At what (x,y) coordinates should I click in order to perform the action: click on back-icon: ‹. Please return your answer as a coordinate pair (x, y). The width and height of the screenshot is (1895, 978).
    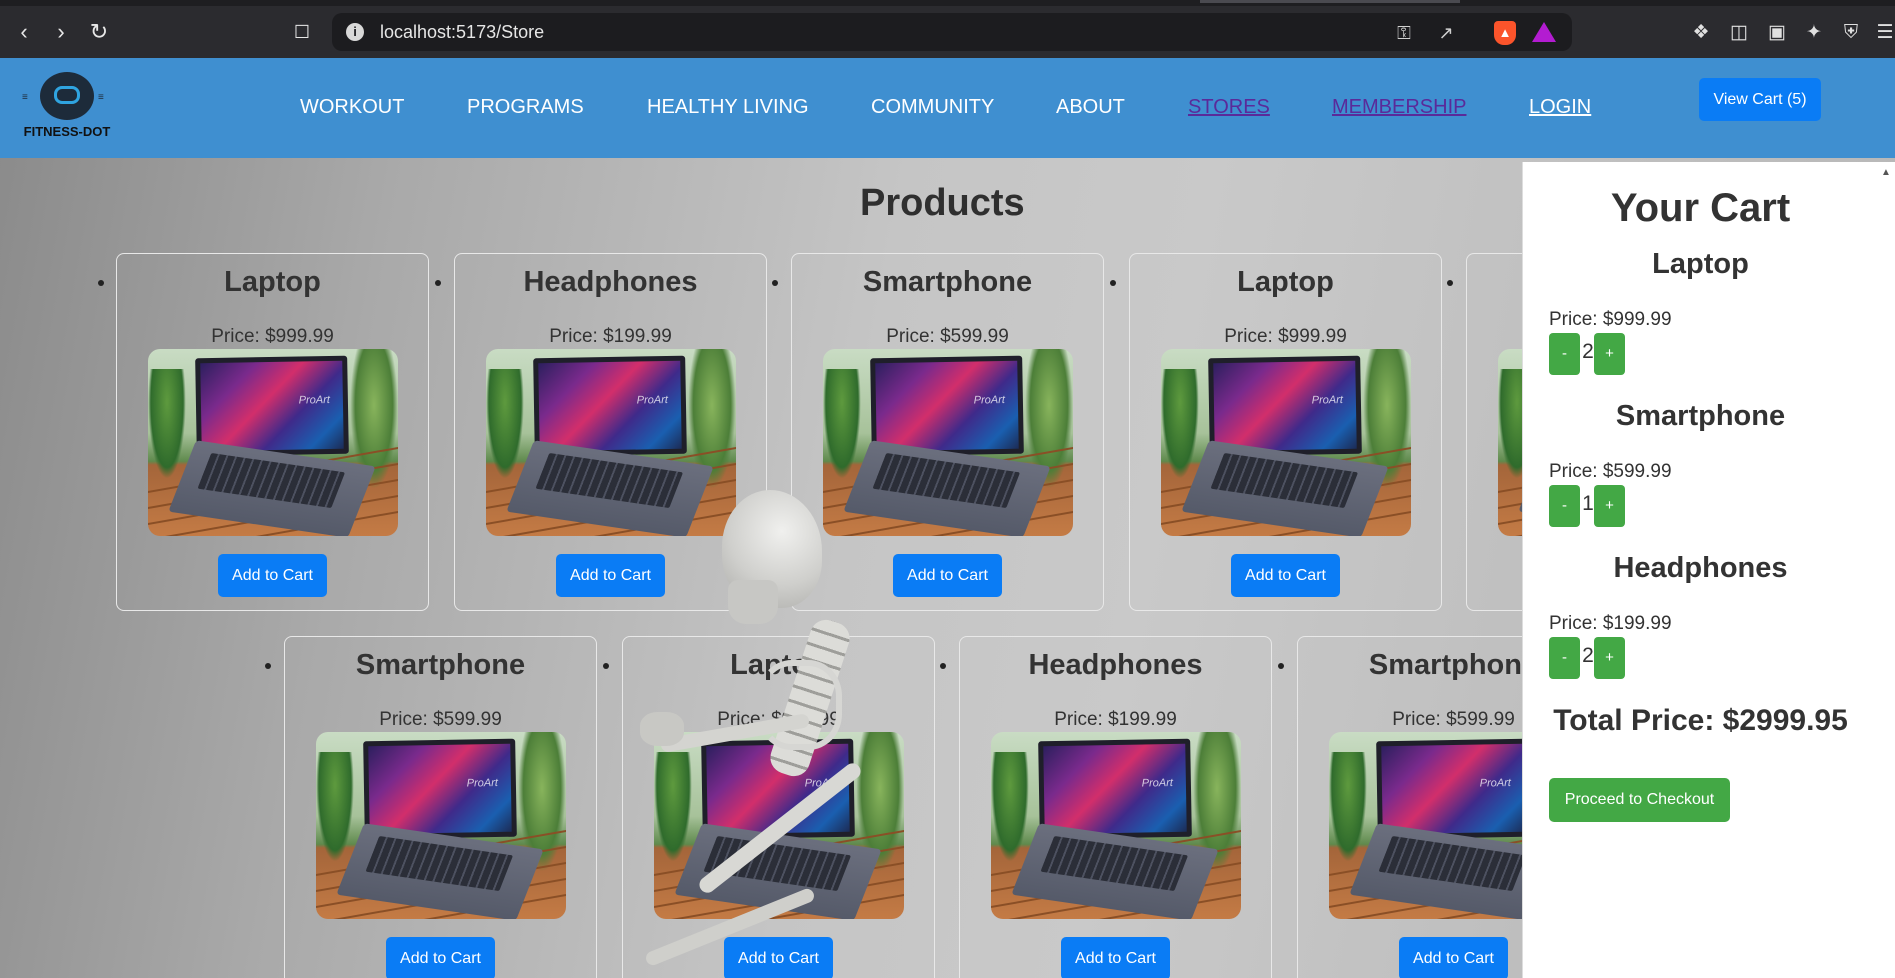
    Looking at the image, I should click on (24, 32).